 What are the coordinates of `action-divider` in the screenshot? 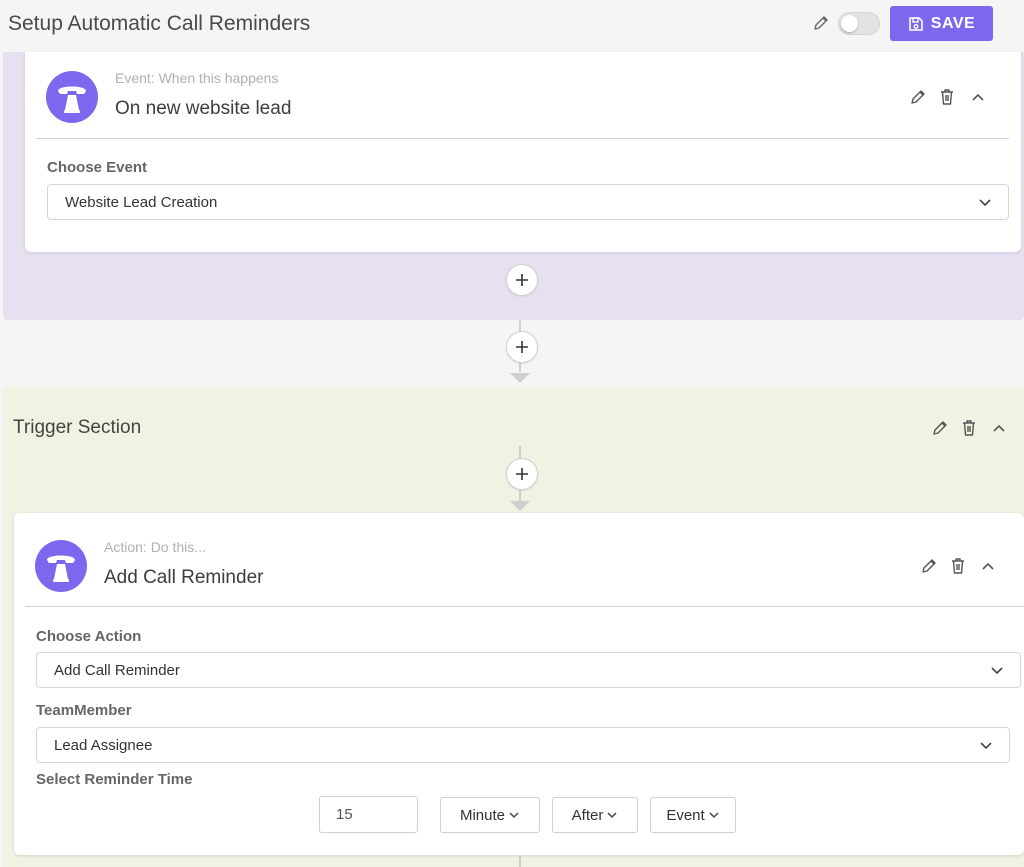 It's located at (524, 606).